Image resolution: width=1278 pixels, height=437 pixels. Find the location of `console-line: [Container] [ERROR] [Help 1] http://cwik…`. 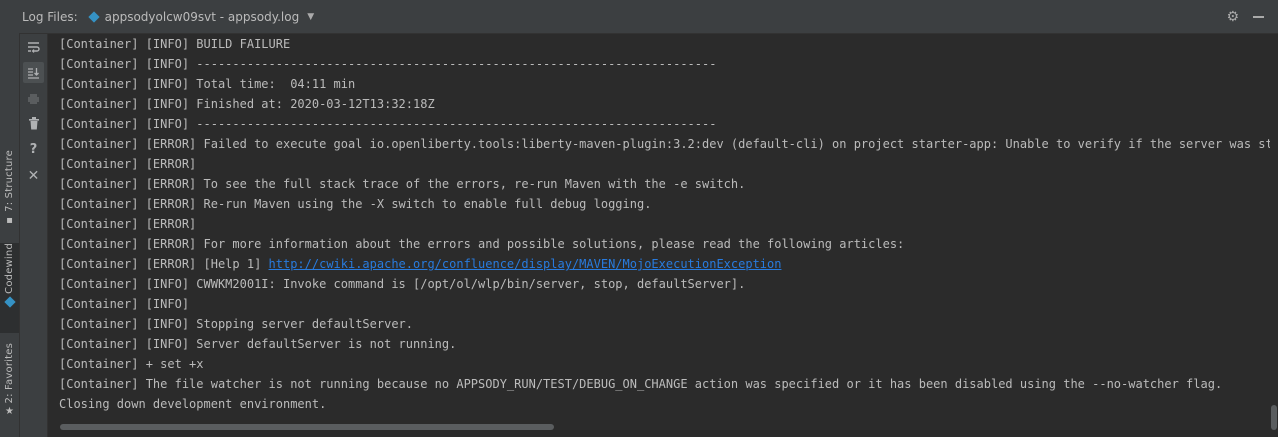

console-line: [Container] [ERROR] [Help 1] http://cwik… is located at coordinates (420, 264).